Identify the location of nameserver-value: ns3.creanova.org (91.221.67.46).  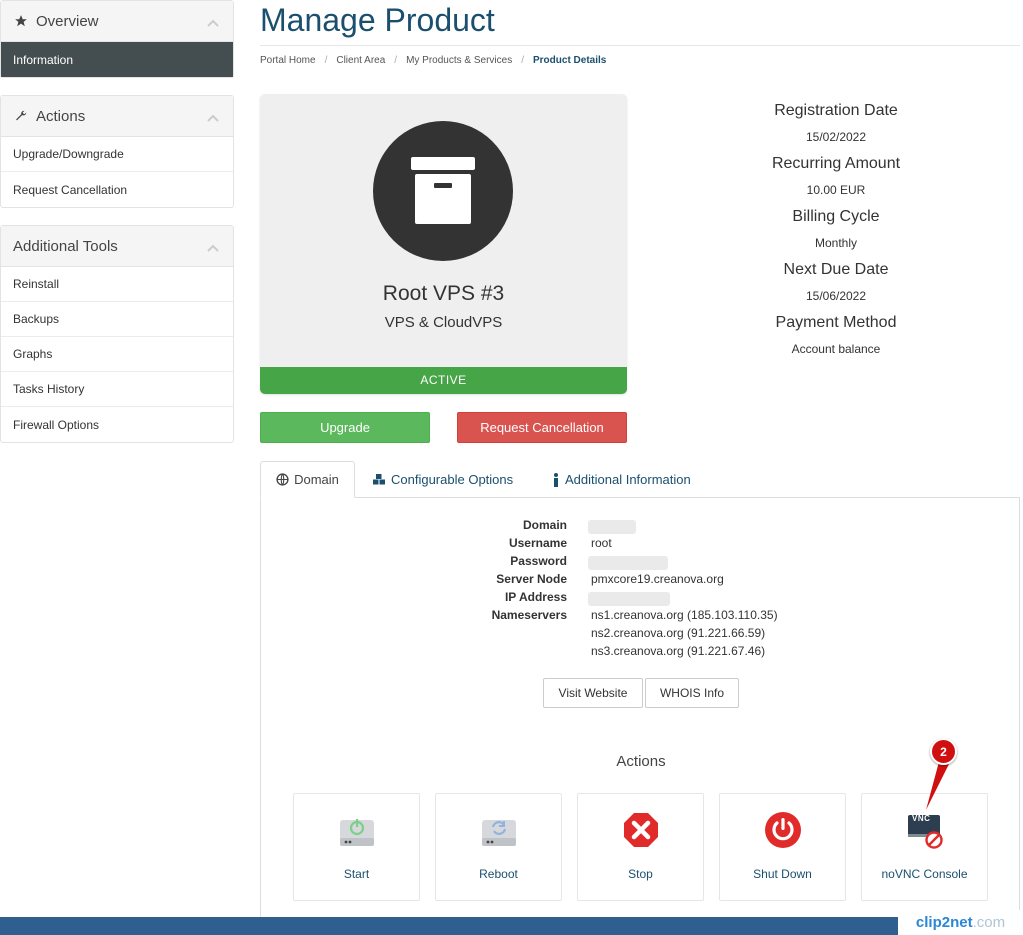
(678, 651).